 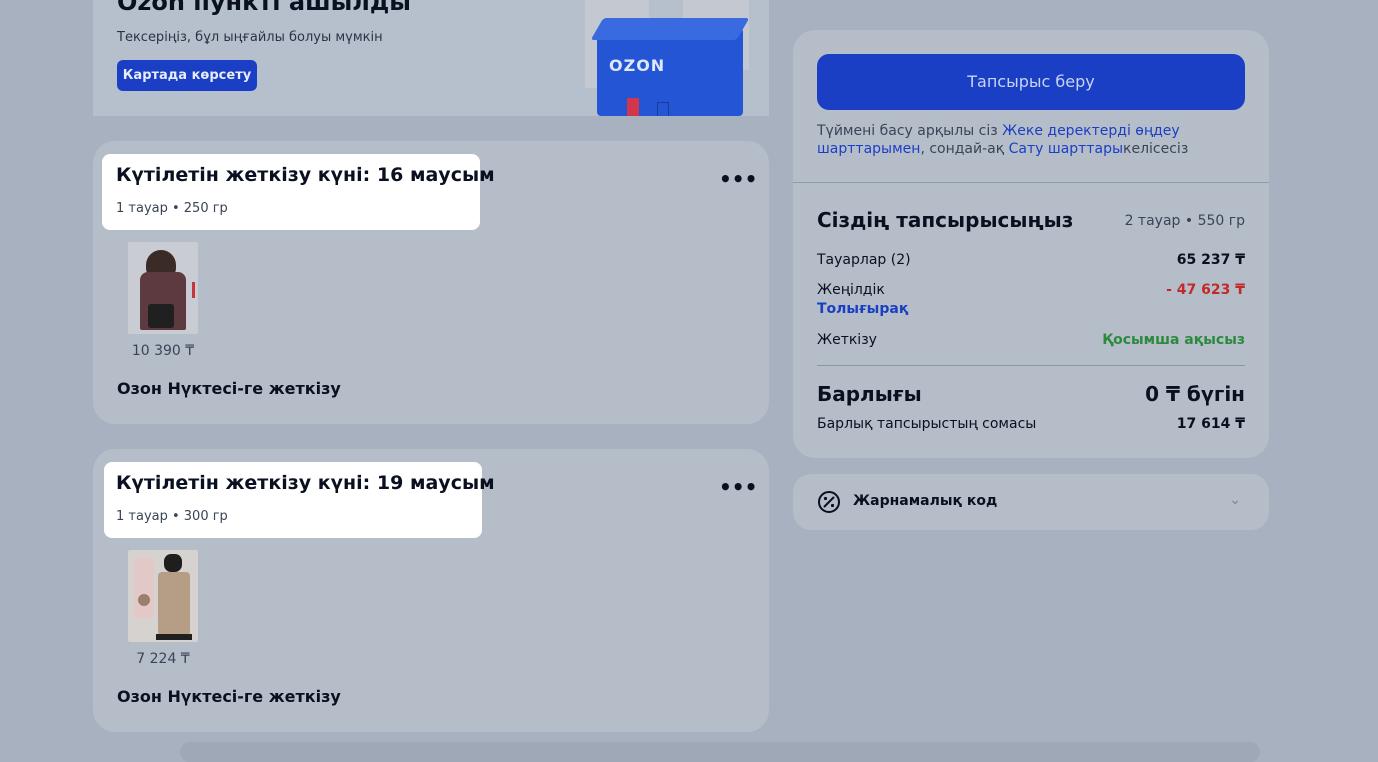 What do you see at coordinates (1173, 340) in the screenshot?
I see `delivery-value: Қосымша ақысыз` at bounding box center [1173, 340].